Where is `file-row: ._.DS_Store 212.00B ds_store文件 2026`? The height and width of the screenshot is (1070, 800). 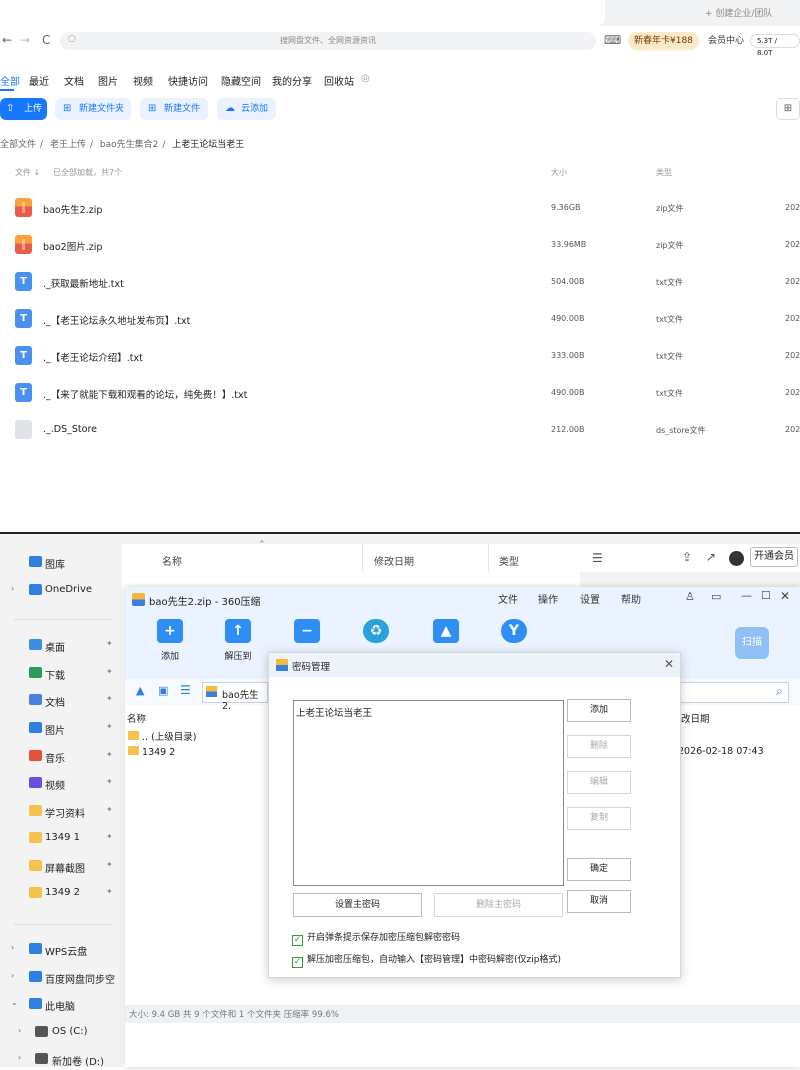
file-row: ._.DS_Store 212.00B ds_store文件 2026 is located at coordinates (400, 429).